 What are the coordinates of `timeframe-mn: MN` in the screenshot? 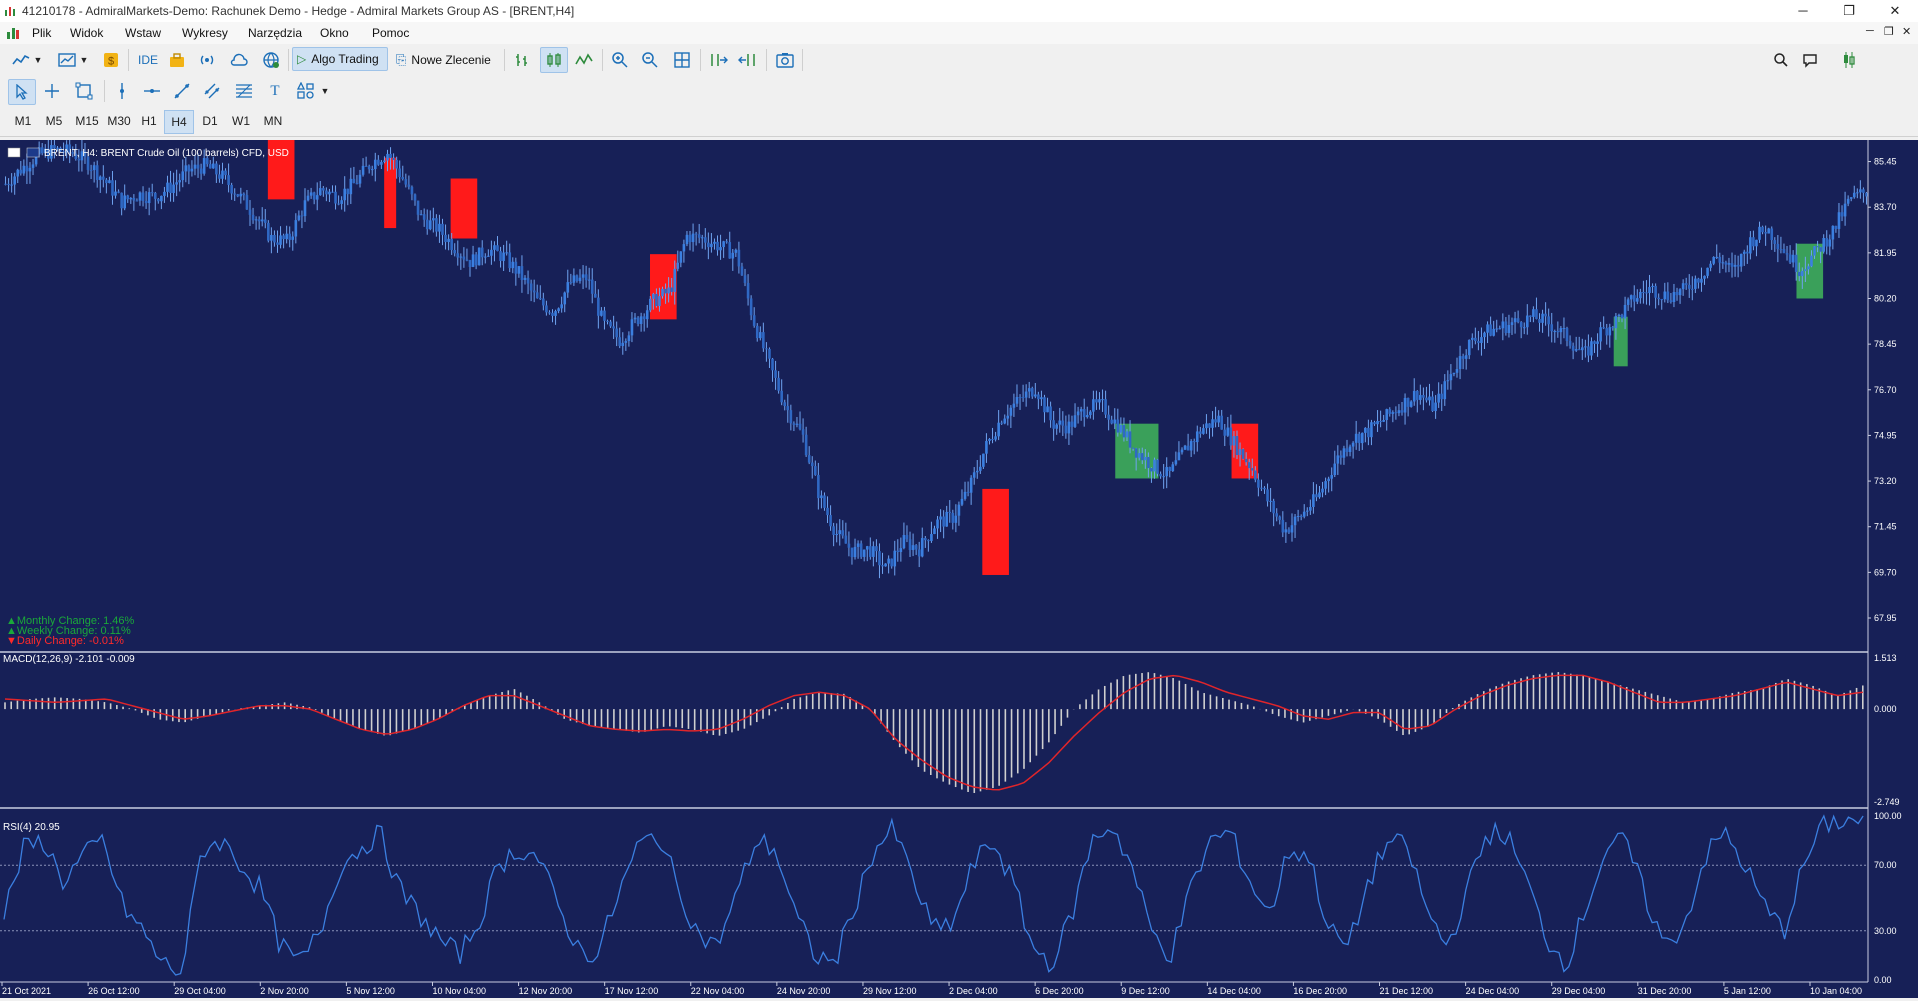 It's located at (273, 121).